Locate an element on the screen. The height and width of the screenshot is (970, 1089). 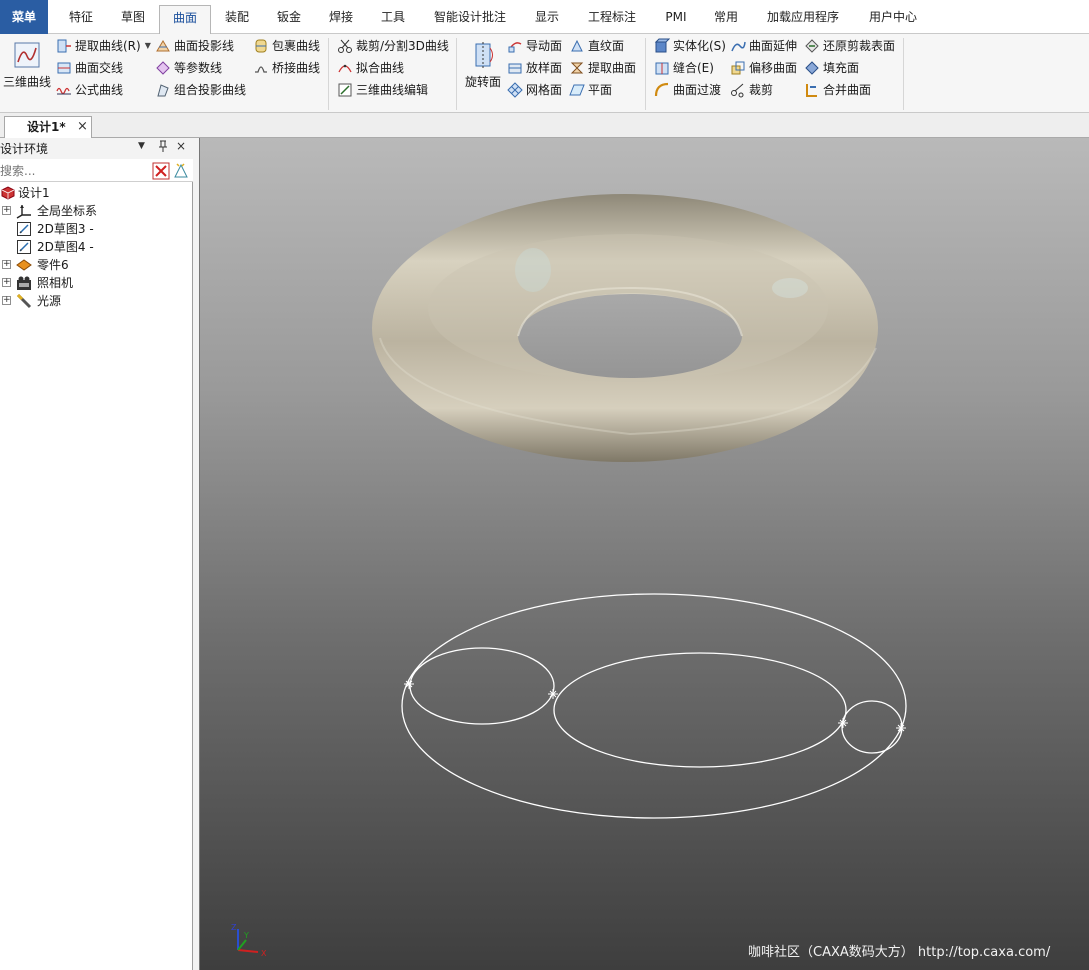
sketch-point-markers is located at coordinates (655, 706).